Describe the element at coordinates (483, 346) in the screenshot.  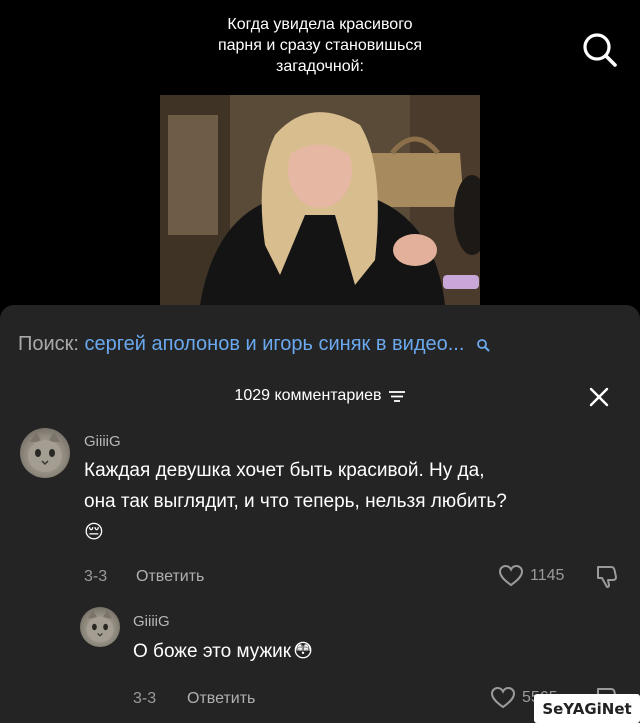
I see `search-small-icon` at that location.